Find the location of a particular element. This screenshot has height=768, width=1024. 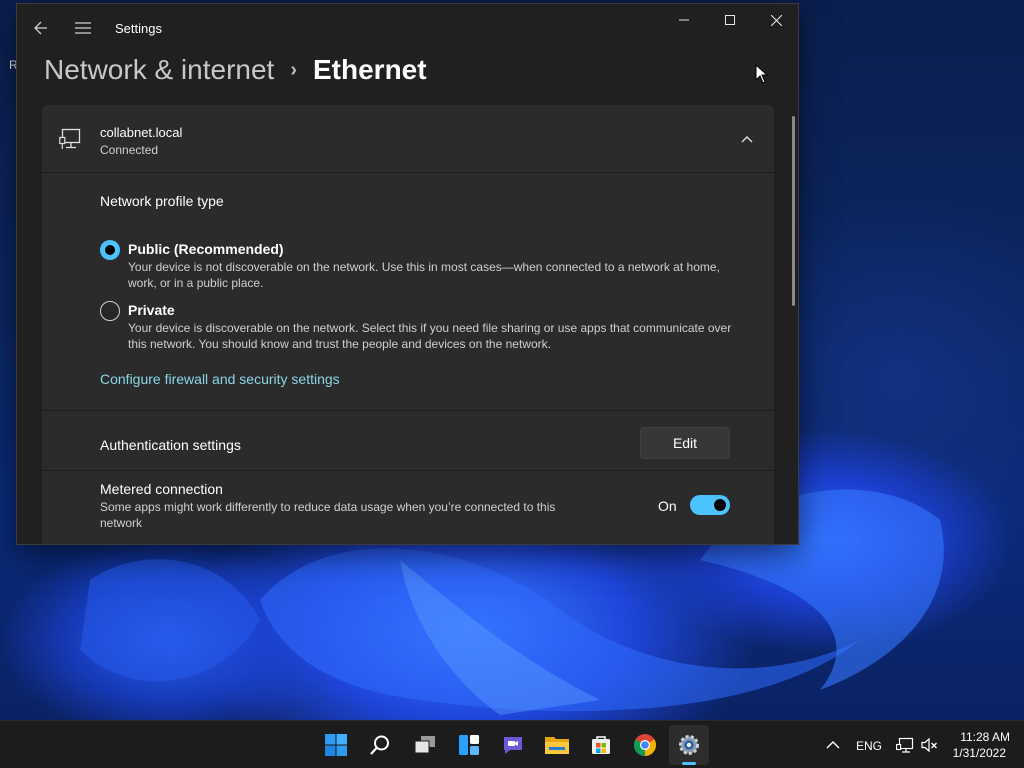

back-arrow-icon is located at coordinates (40, 28).